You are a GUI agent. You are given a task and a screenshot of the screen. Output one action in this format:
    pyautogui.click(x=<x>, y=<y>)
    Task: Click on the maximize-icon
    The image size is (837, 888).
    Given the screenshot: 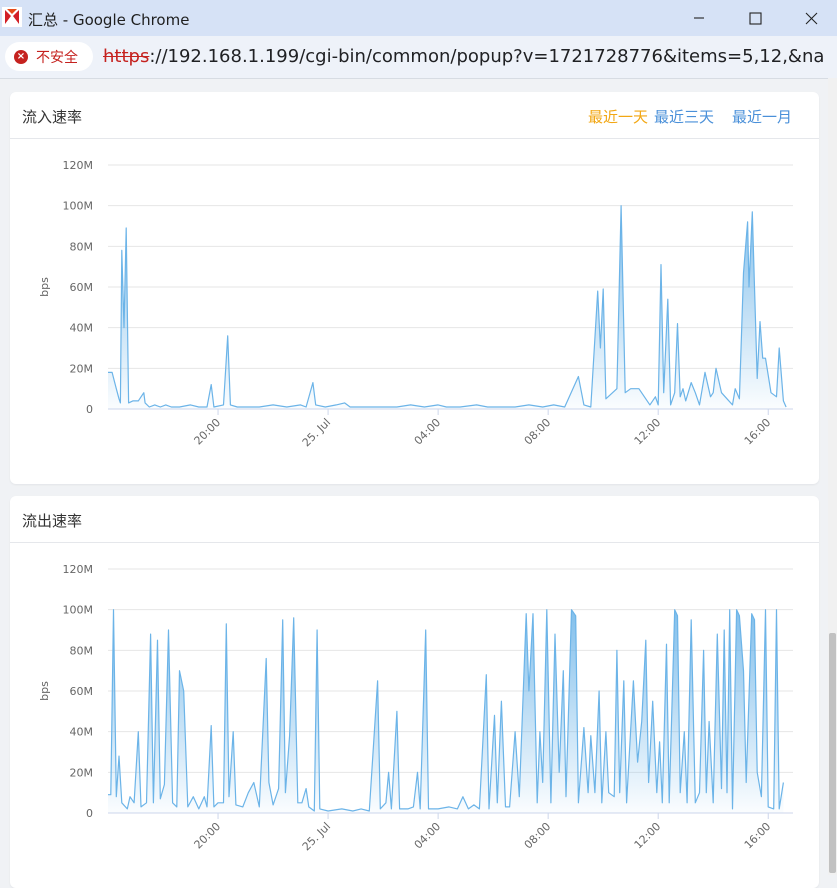 What is the action you would take?
    pyautogui.click(x=755, y=18)
    